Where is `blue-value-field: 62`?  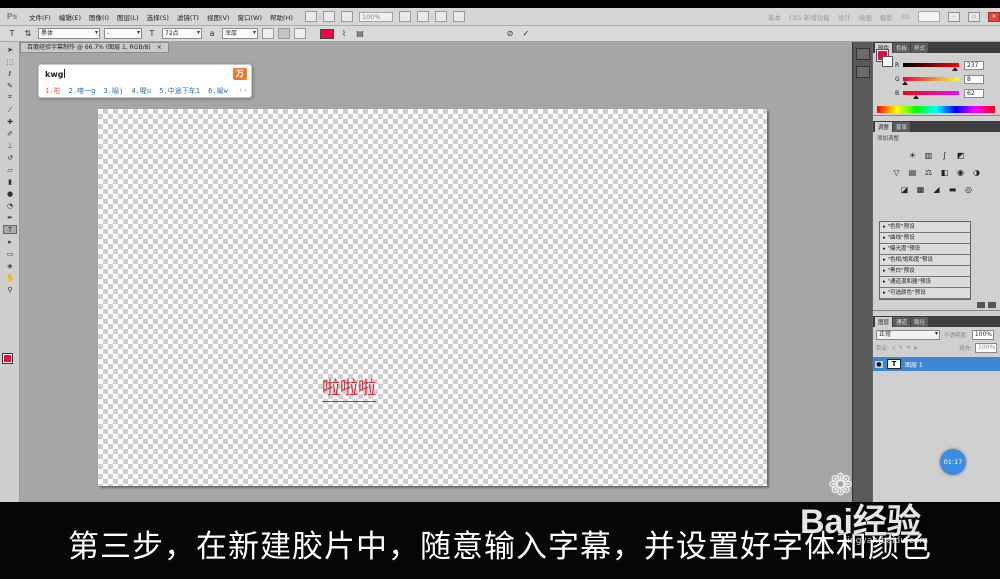 blue-value-field: 62 is located at coordinates (974, 93).